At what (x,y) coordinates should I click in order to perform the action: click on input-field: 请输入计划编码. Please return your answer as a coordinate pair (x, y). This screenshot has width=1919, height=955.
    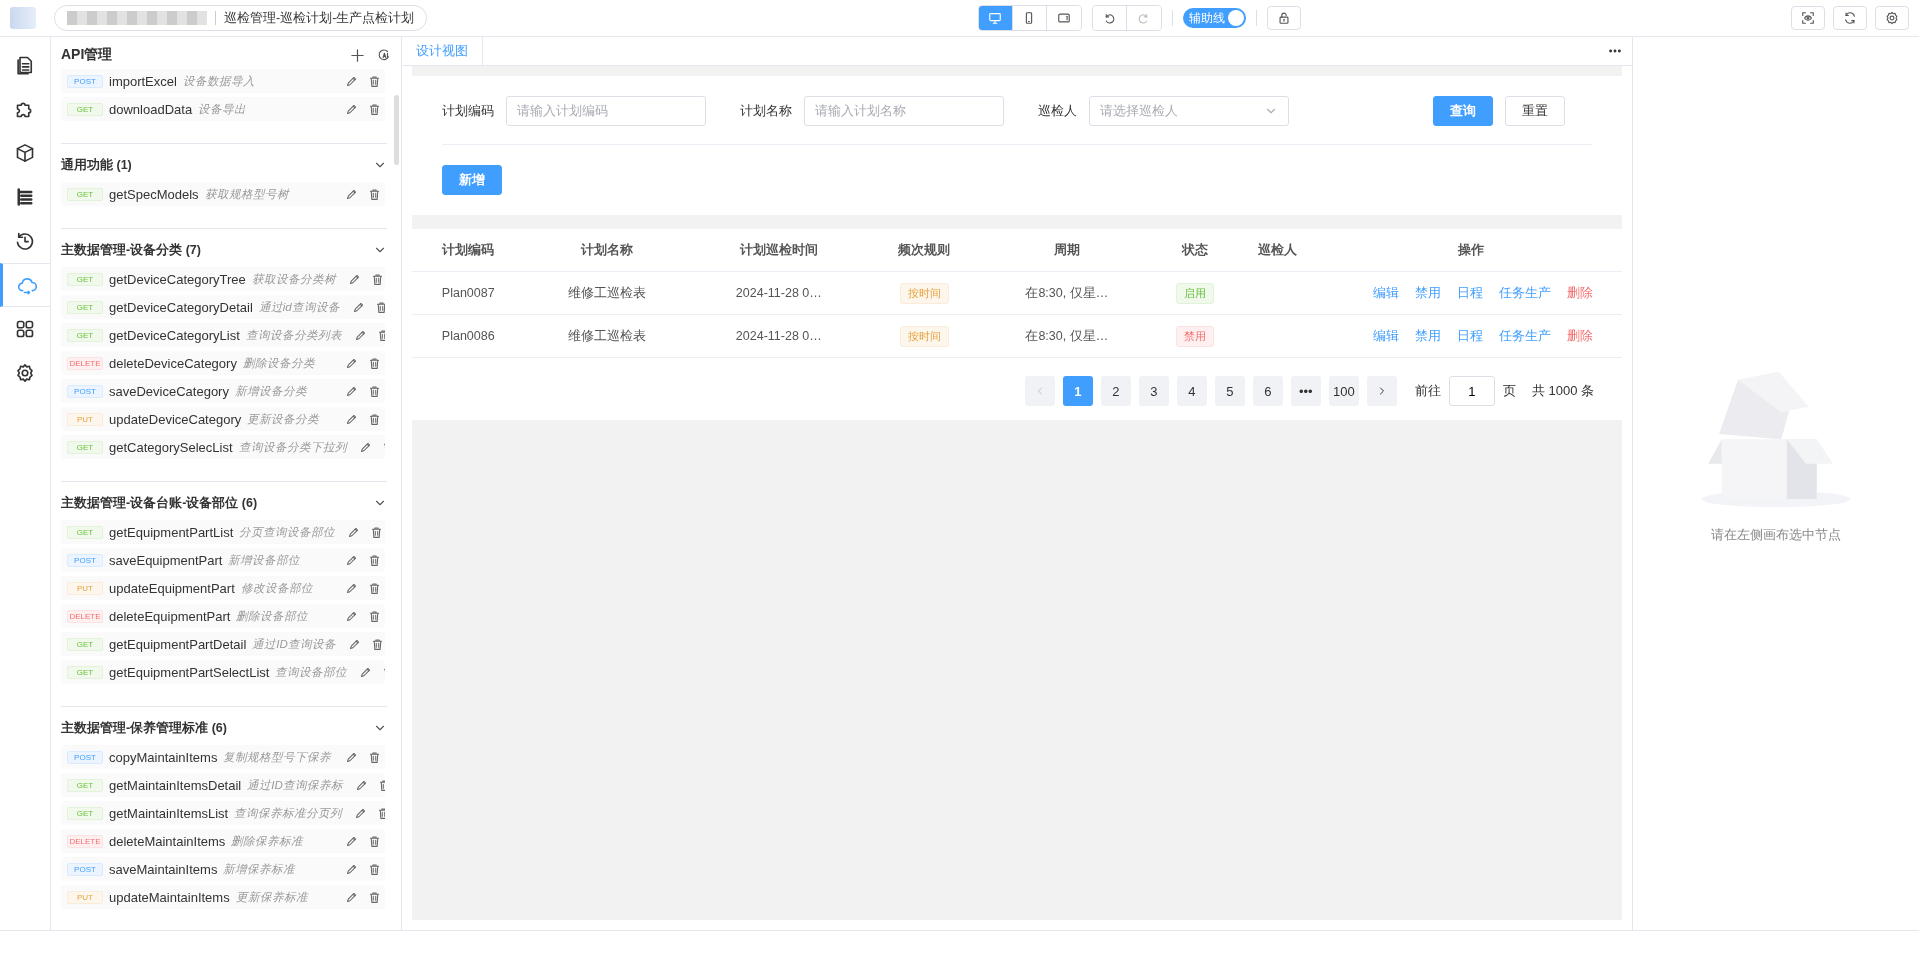
    Looking at the image, I should click on (606, 111).